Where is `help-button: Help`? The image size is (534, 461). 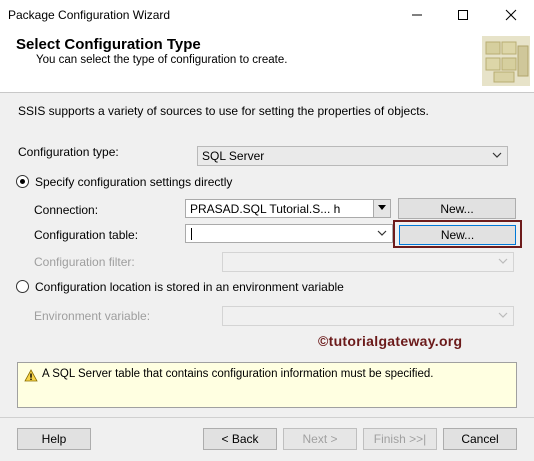
help-button: Help is located at coordinates (54, 439).